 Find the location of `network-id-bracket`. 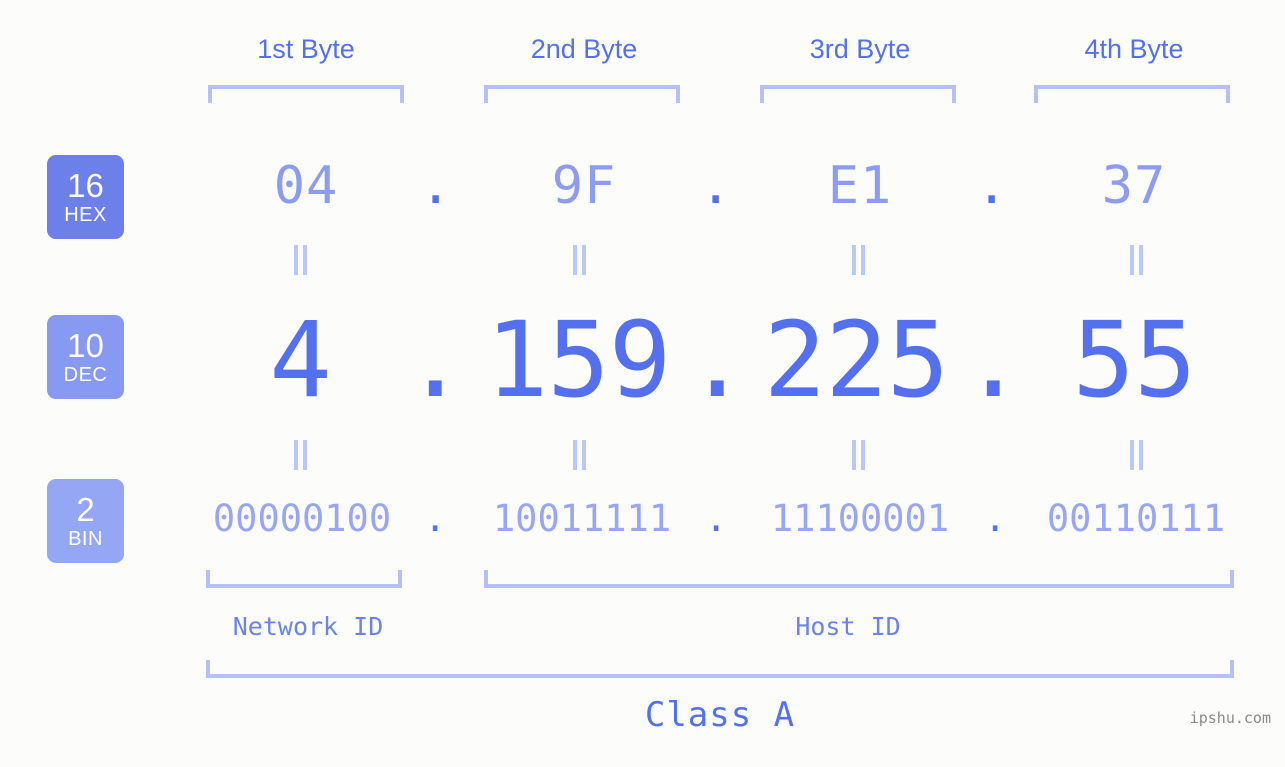

network-id-bracket is located at coordinates (304, 579).